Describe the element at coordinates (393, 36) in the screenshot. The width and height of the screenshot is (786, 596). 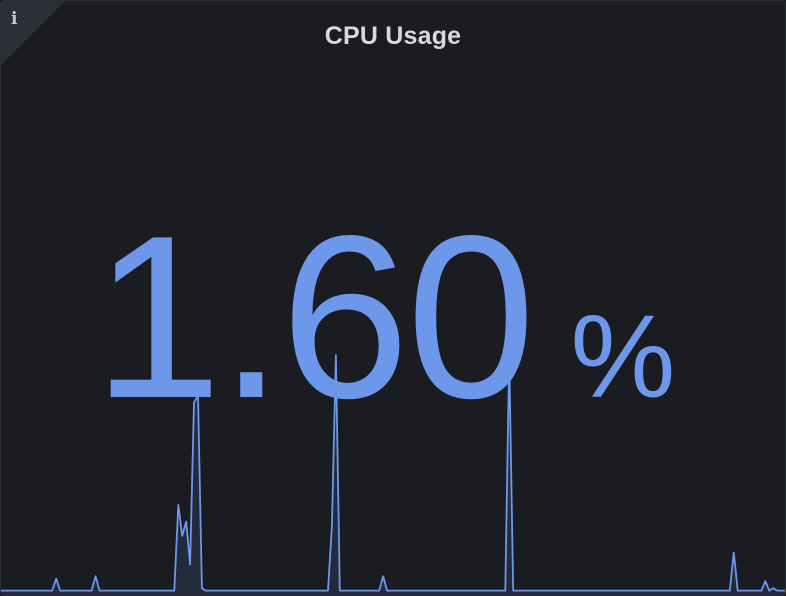
I see `panel-title: CPU Usage` at that location.